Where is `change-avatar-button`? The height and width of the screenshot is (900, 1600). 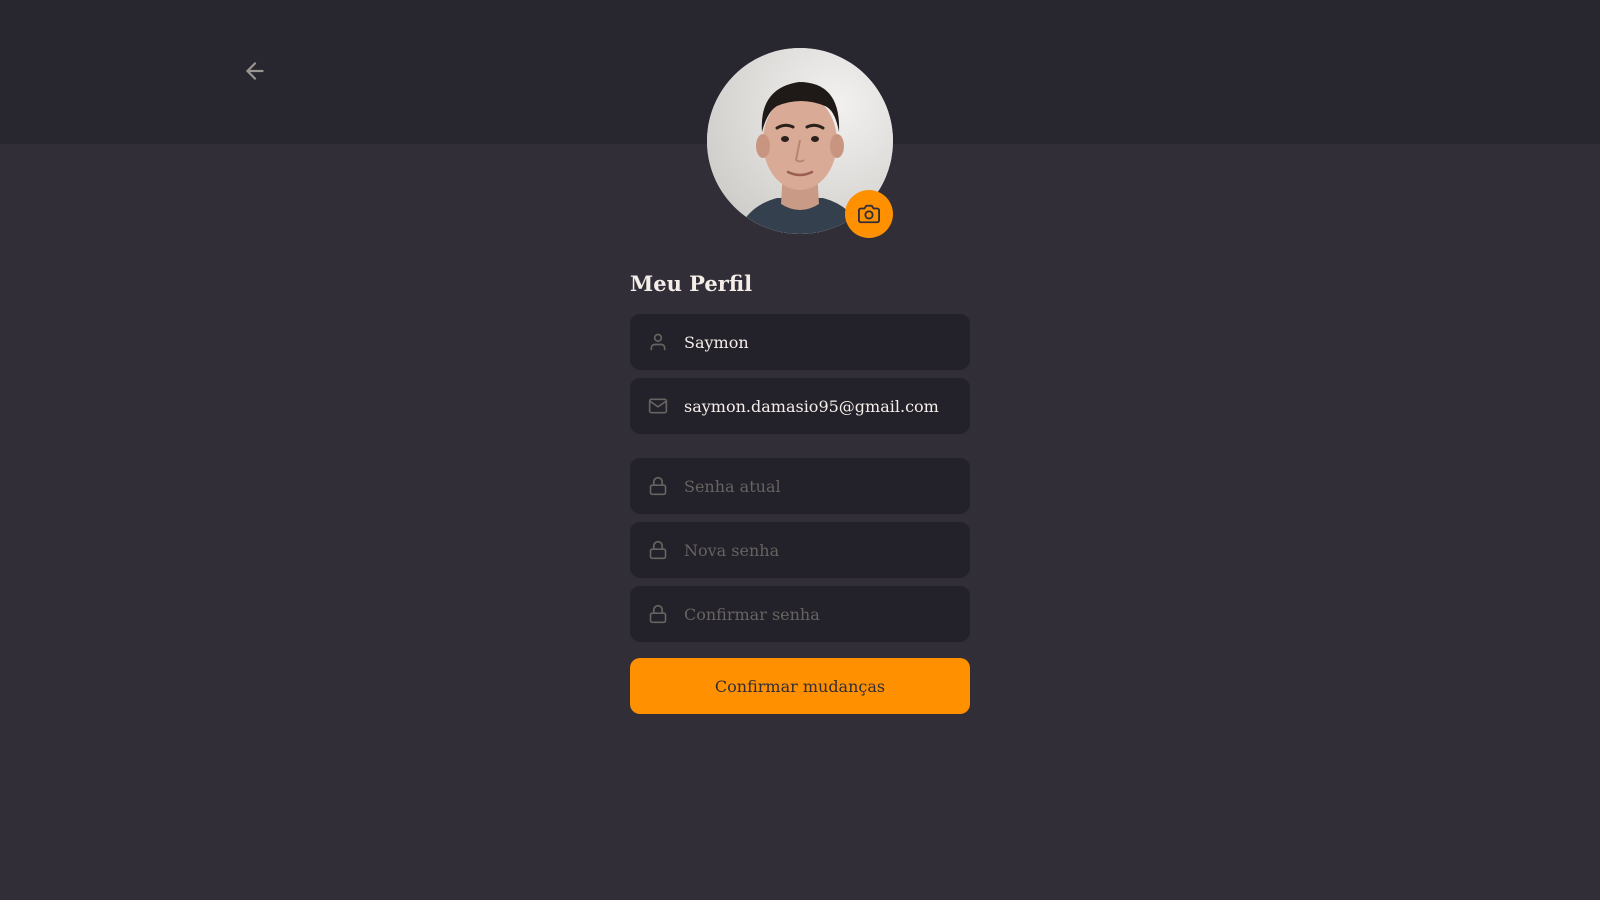 change-avatar-button is located at coordinates (869, 214).